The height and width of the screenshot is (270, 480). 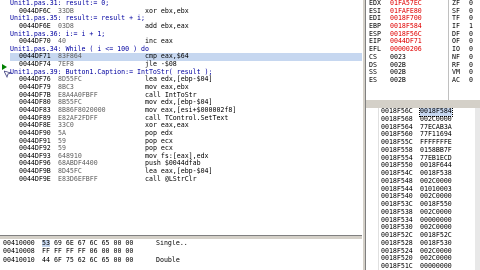 I want to click on dump-ascii: Double, so click(x=168, y=259).